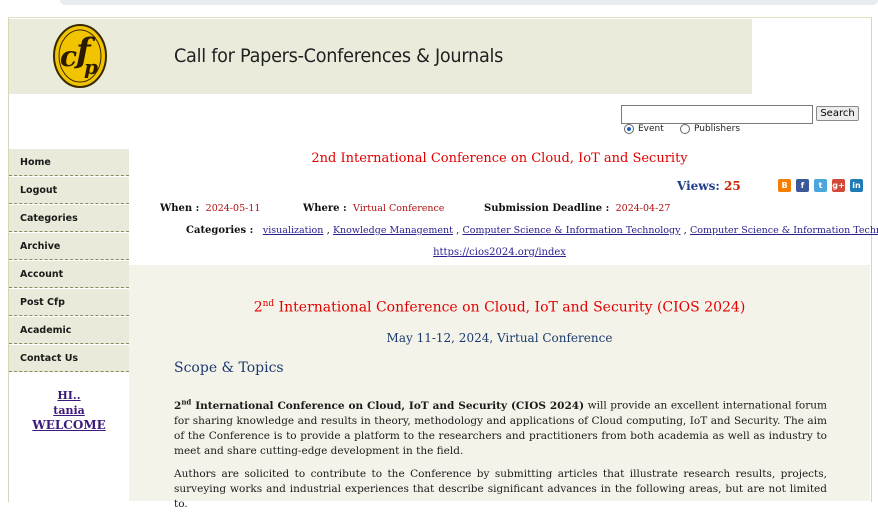  I want to click on radio-publishers: Publishers, so click(710, 129).